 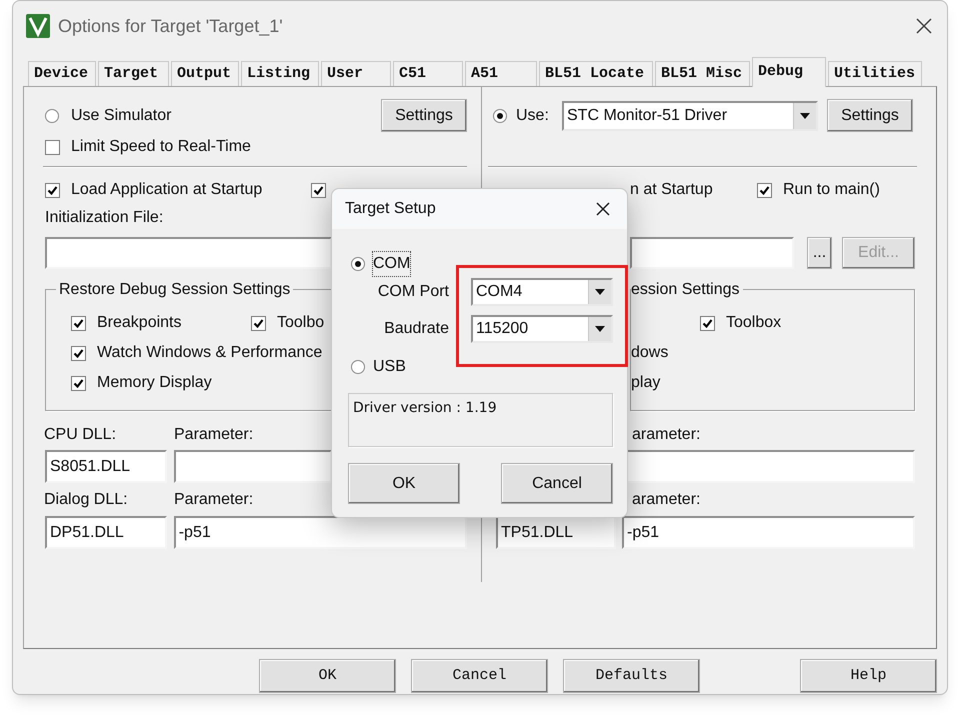 What do you see at coordinates (542, 329) in the screenshot?
I see `dropdown: 115200` at bounding box center [542, 329].